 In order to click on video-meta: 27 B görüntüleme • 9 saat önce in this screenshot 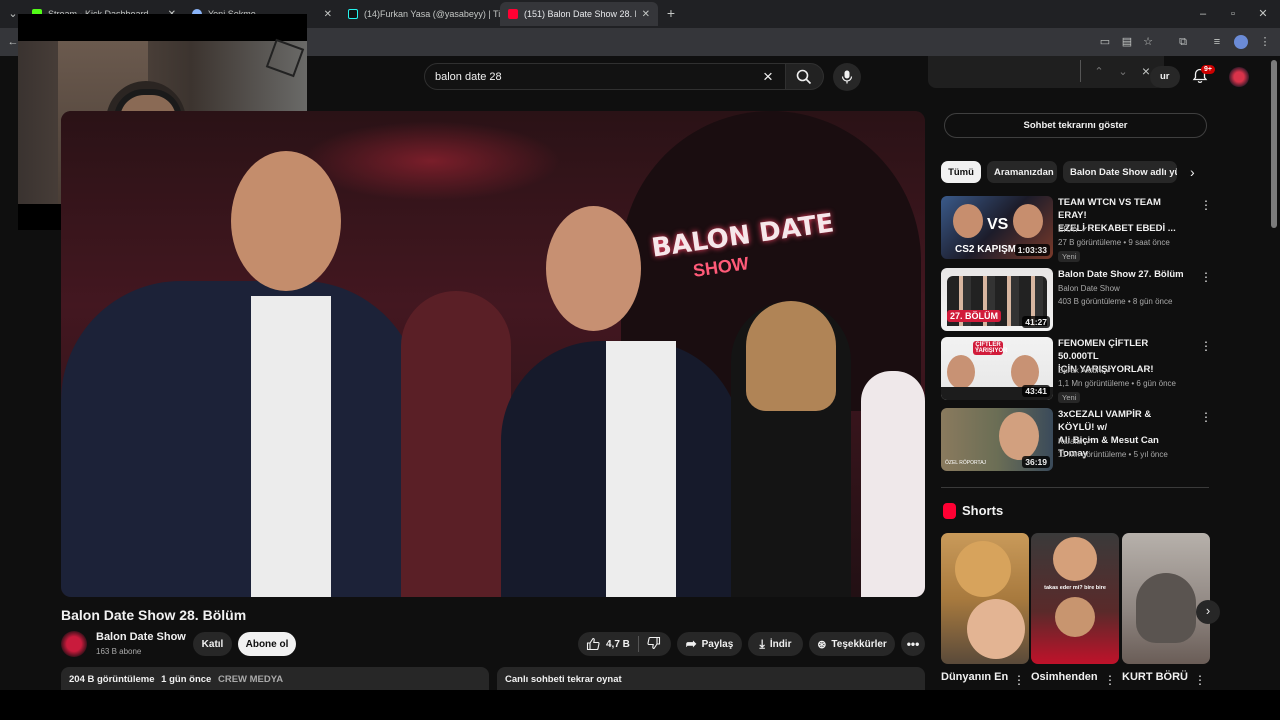, I will do `click(1114, 242)`.